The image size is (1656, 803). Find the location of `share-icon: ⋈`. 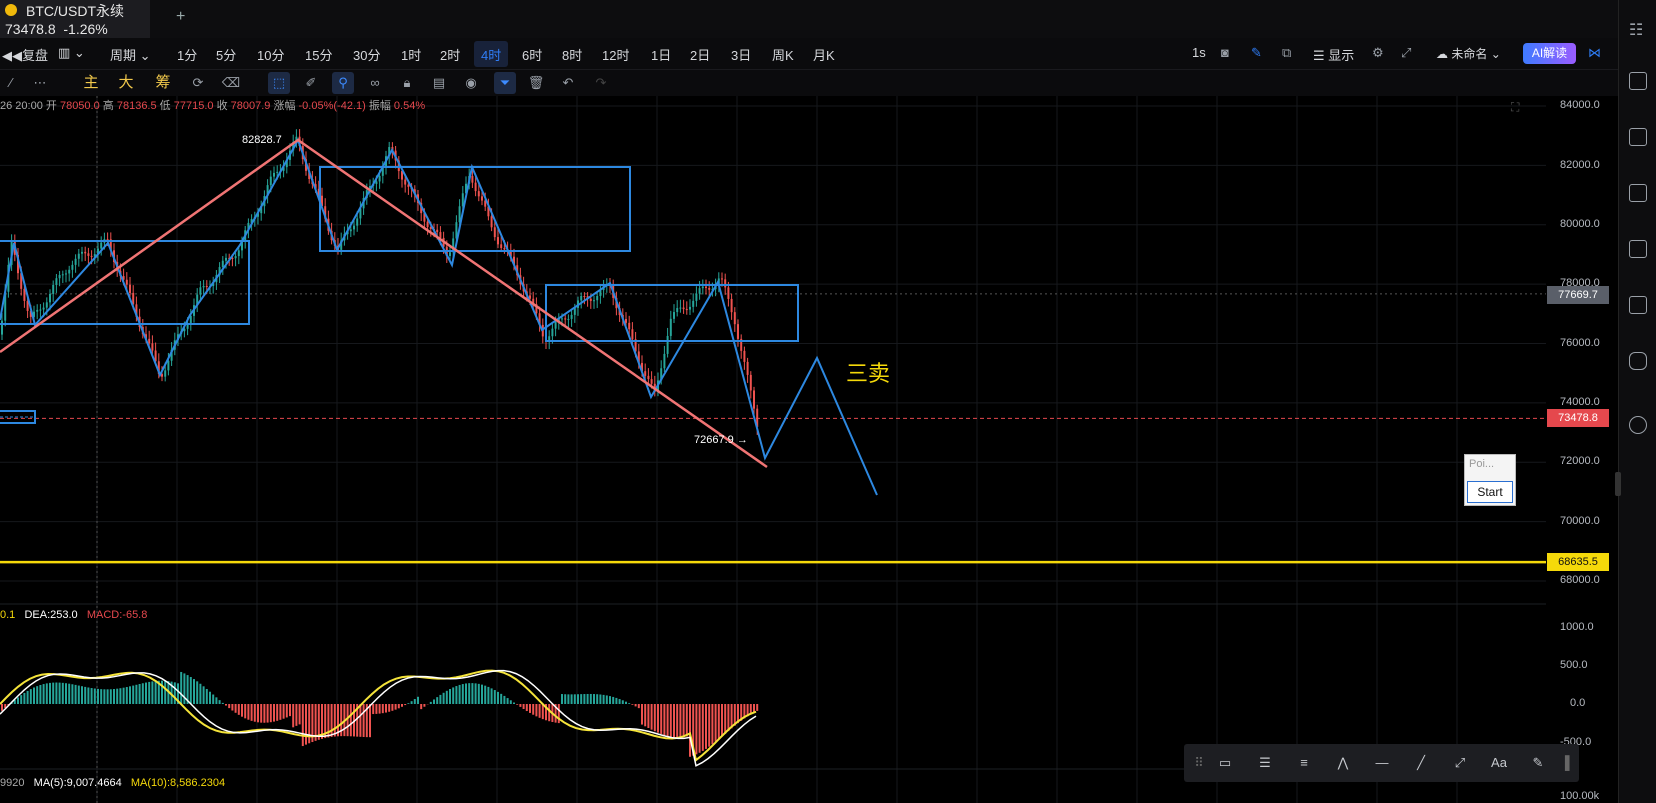

share-icon: ⋈ is located at coordinates (1594, 53).